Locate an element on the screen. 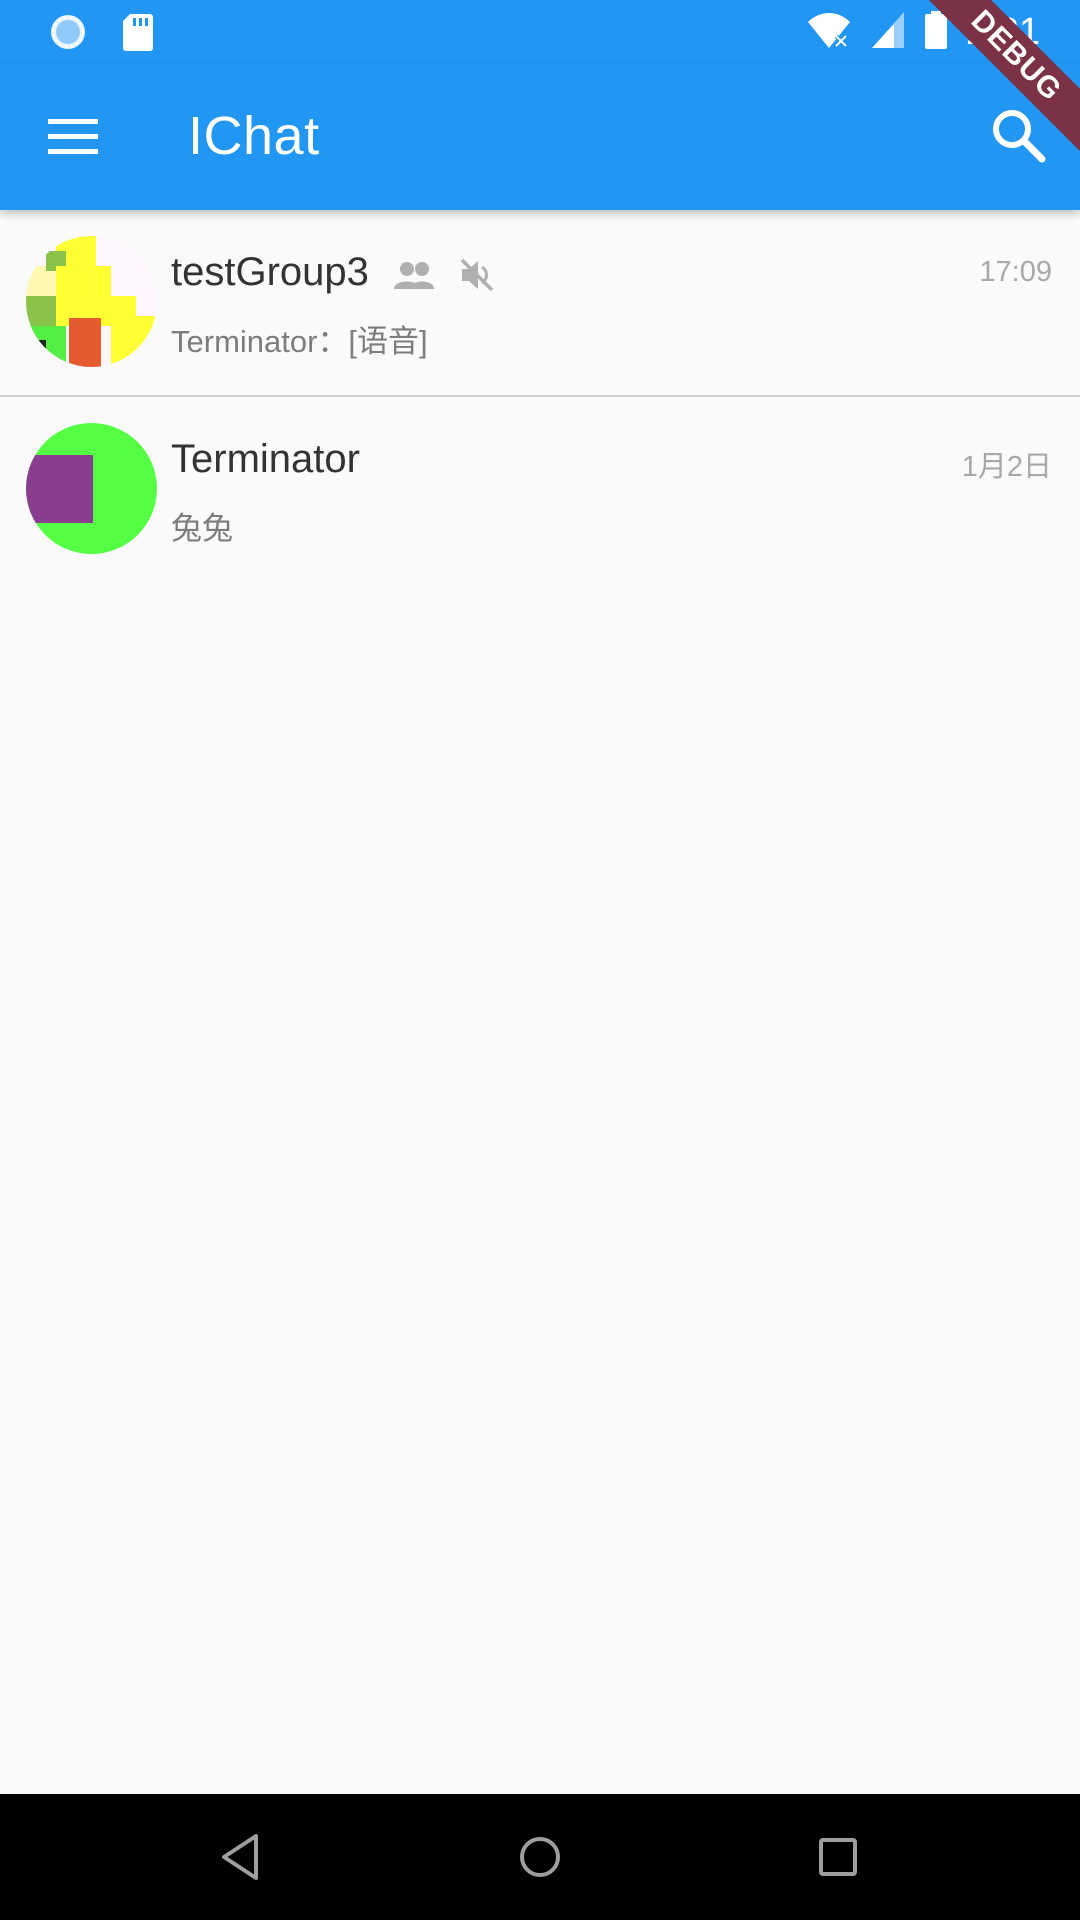  conversation-row: Terminator 兔兔 1月2日 is located at coordinates (540, 489).